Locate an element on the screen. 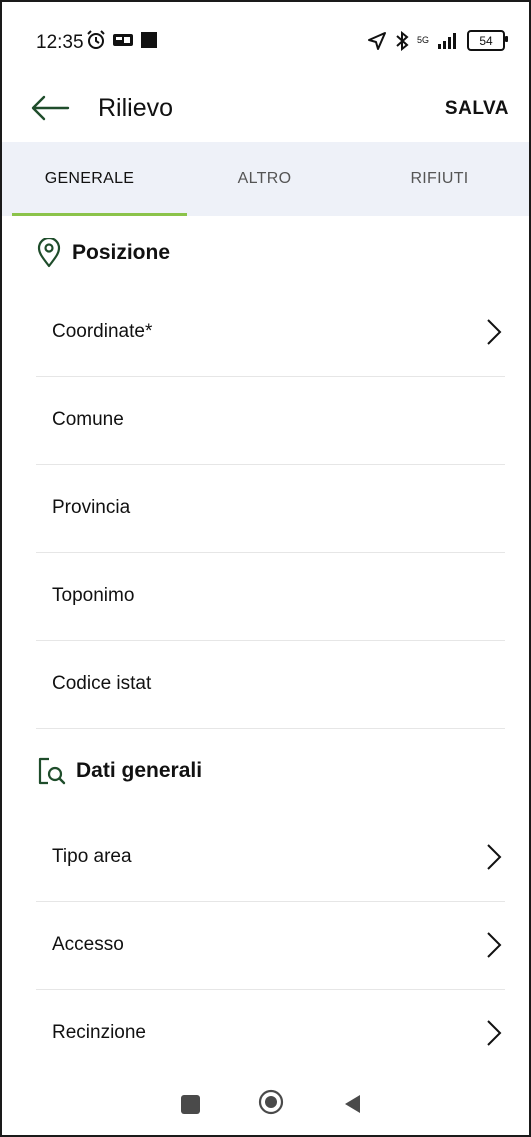 This screenshot has height=1137, width=531. section-header-position: Posizione is located at coordinates (103, 253).